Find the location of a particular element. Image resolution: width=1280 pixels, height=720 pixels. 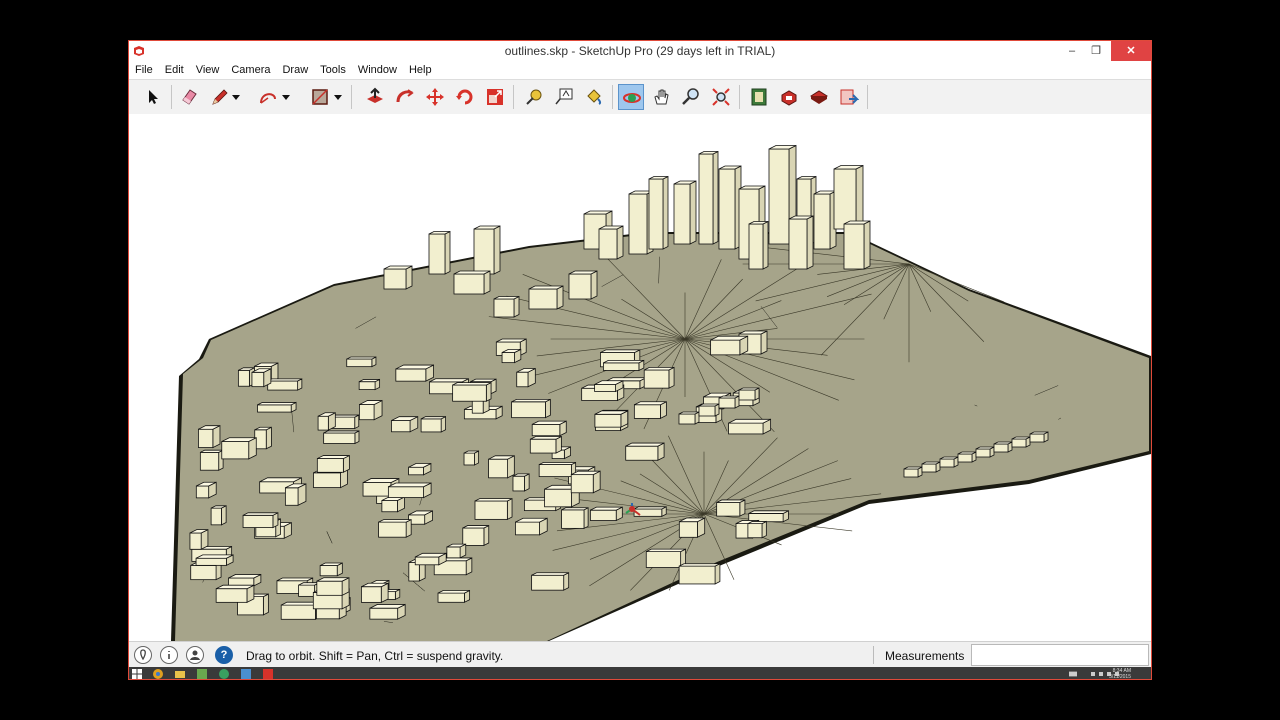

pencil-dropdown is located at coordinates (237, 97).